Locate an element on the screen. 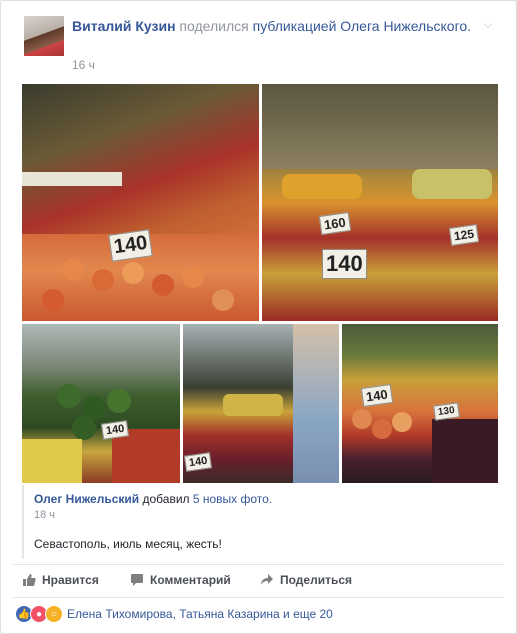 The width and height of the screenshot is (517, 634). thumbs-up-icon is located at coordinates (29, 580).